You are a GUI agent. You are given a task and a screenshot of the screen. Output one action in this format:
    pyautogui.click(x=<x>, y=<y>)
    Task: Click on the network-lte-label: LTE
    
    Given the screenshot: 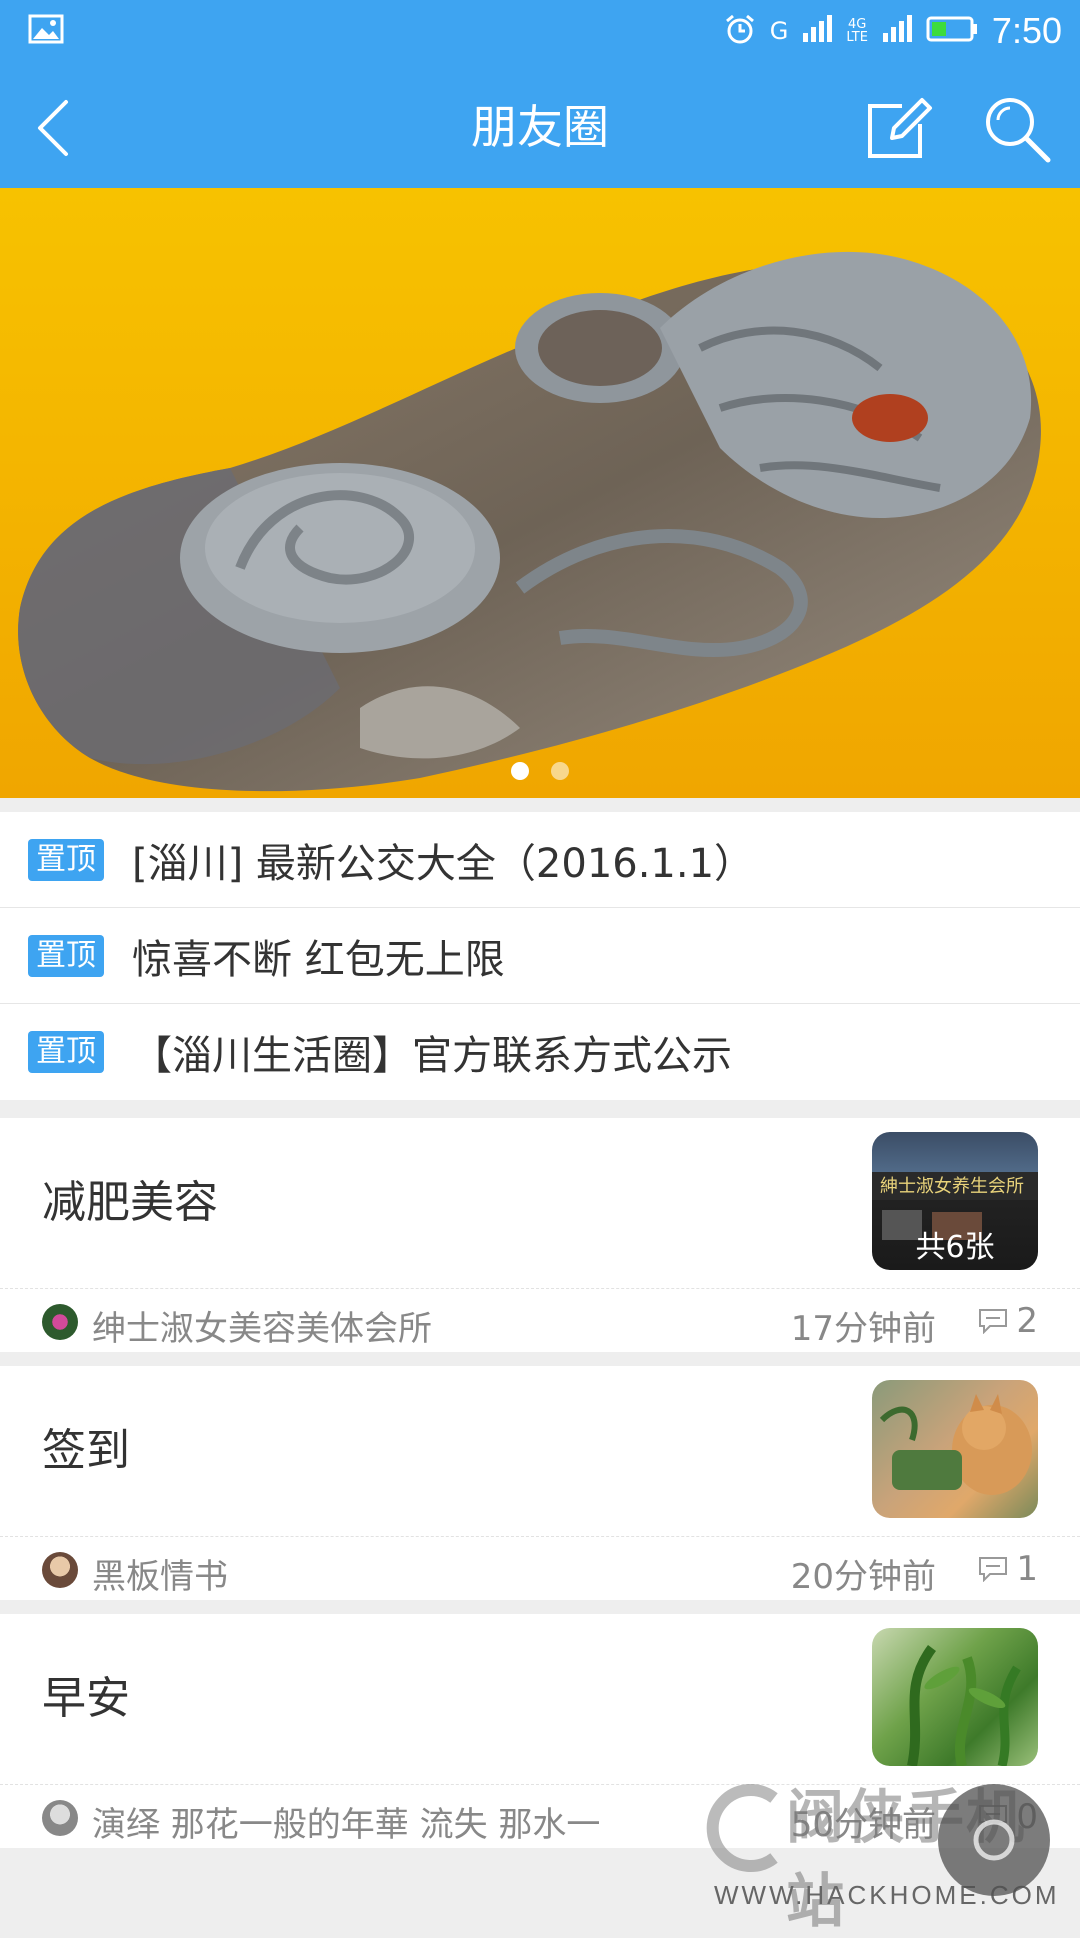 What is the action you would take?
    pyautogui.click(x=857, y=37)
    